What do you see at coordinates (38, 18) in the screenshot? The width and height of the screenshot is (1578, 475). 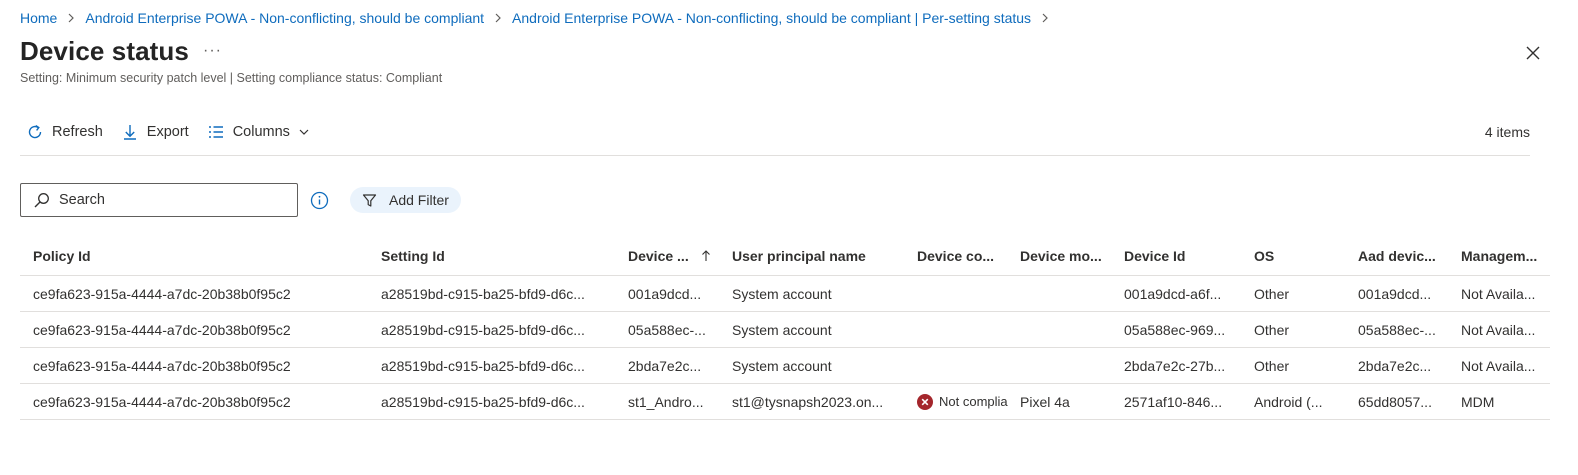 I see `breadcrumb-home: Home` at bounding box center [38, 18].